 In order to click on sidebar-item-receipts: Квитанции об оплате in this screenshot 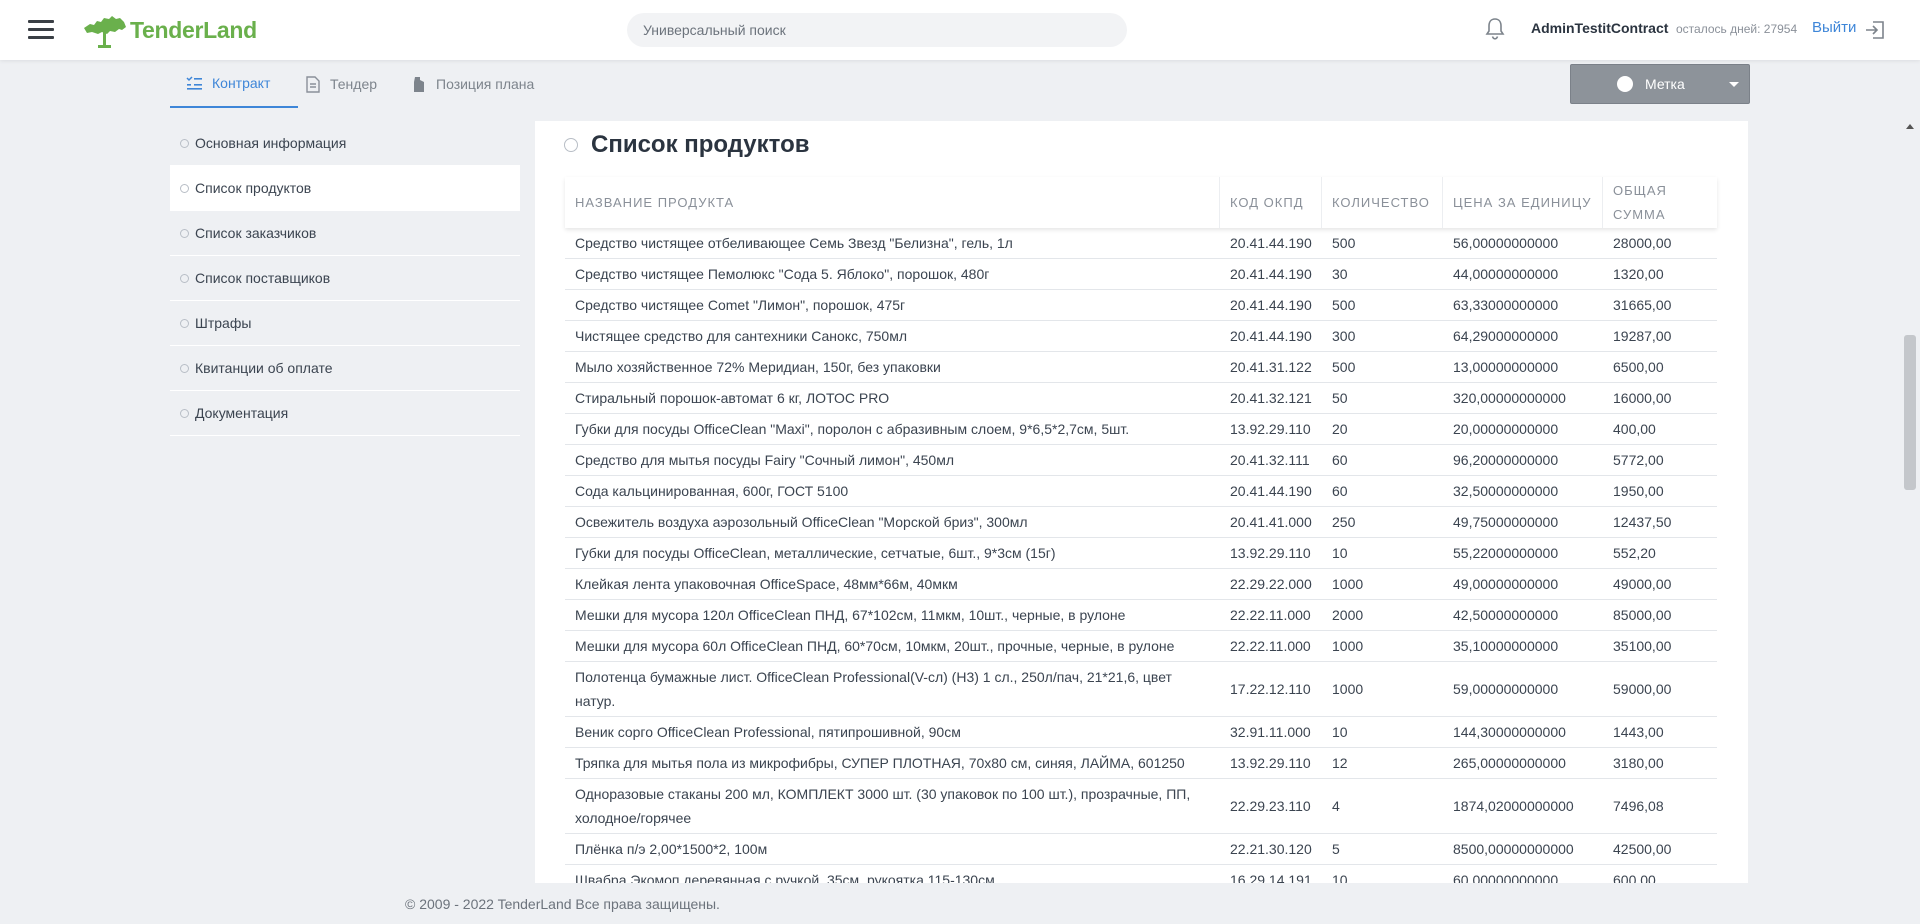, I will do `click(345, 368)`.